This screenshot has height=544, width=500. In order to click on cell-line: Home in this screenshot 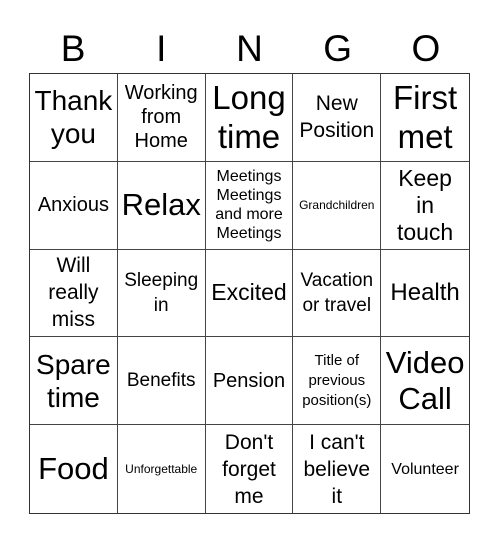, I will do `click(161, 141)`.